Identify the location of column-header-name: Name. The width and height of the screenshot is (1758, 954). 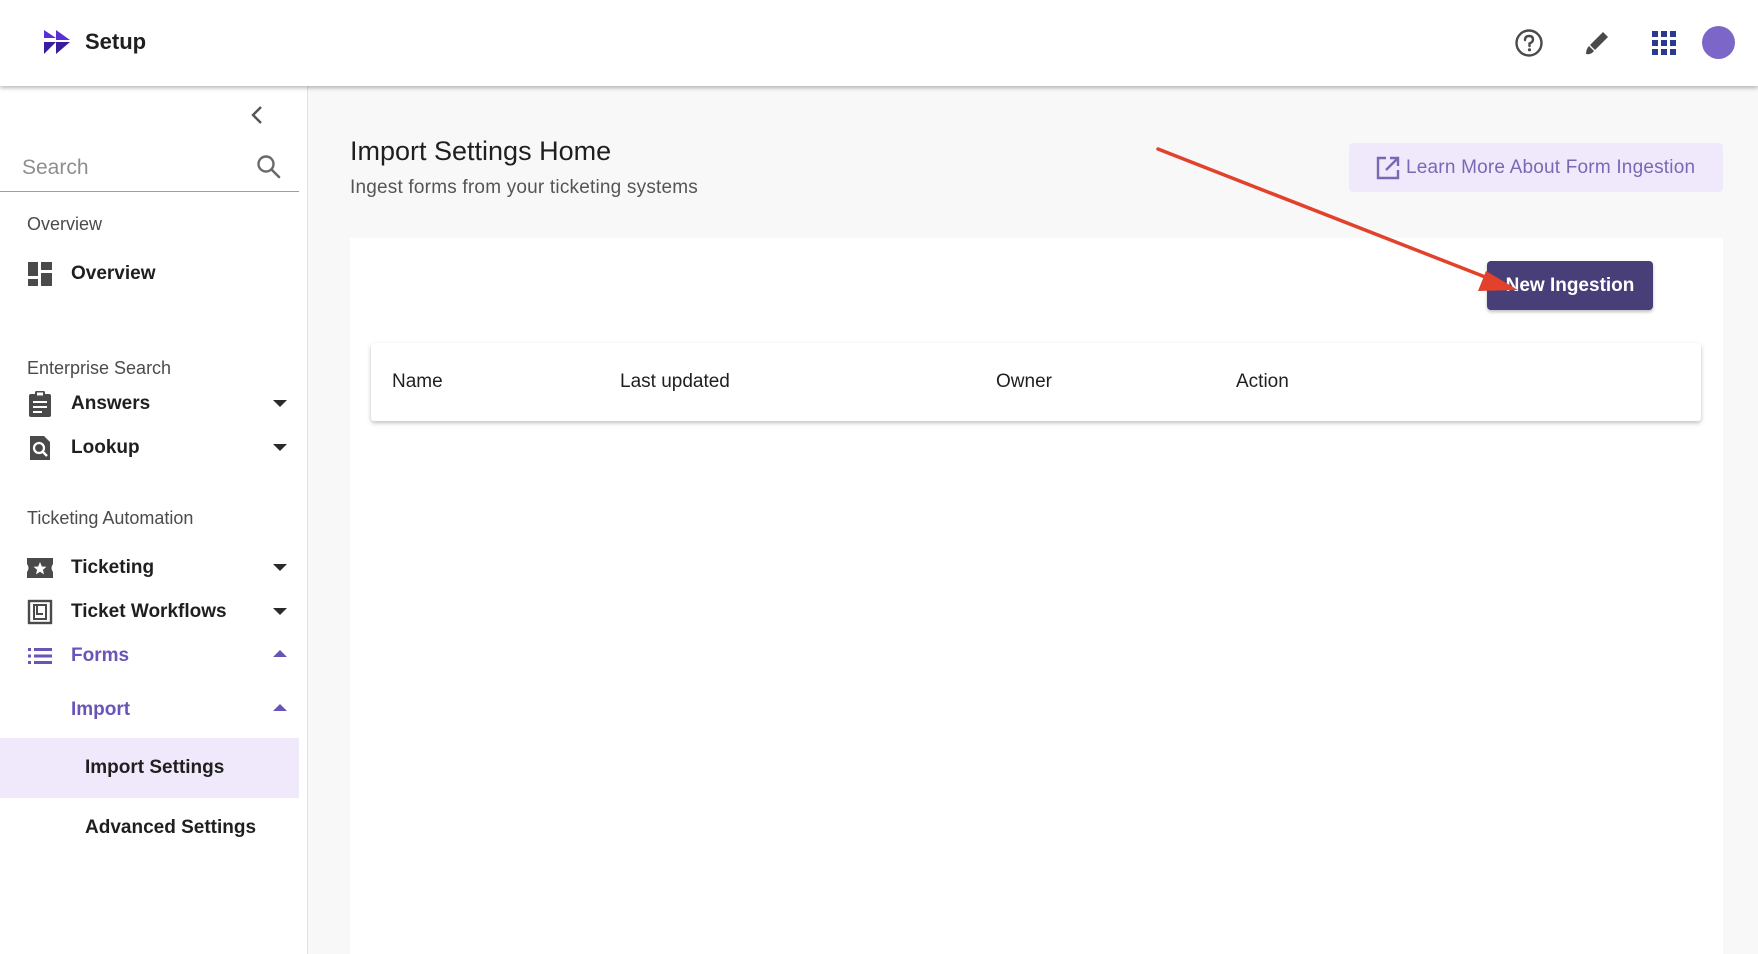
(417, 382).